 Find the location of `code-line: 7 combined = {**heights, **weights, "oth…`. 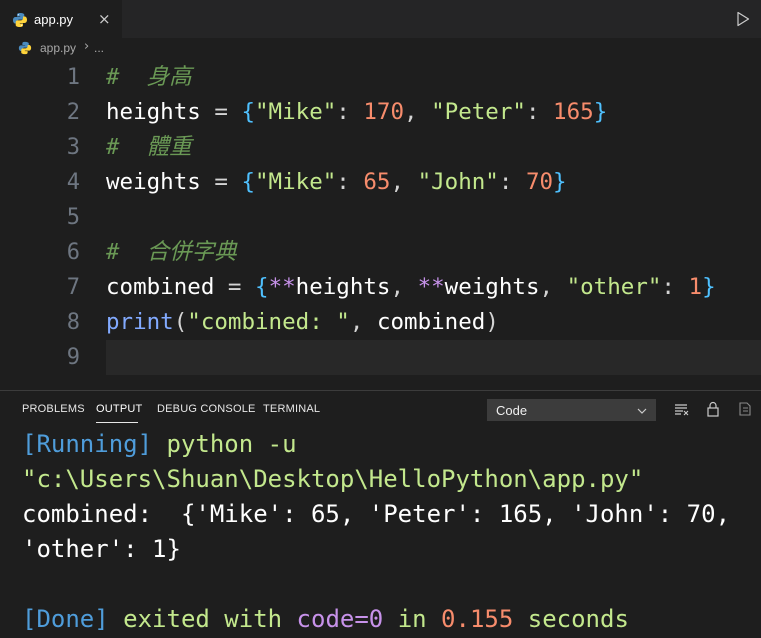

code-line: 7 combined = {**heights, **weights, "oth… is located at coordinates (380, 287).